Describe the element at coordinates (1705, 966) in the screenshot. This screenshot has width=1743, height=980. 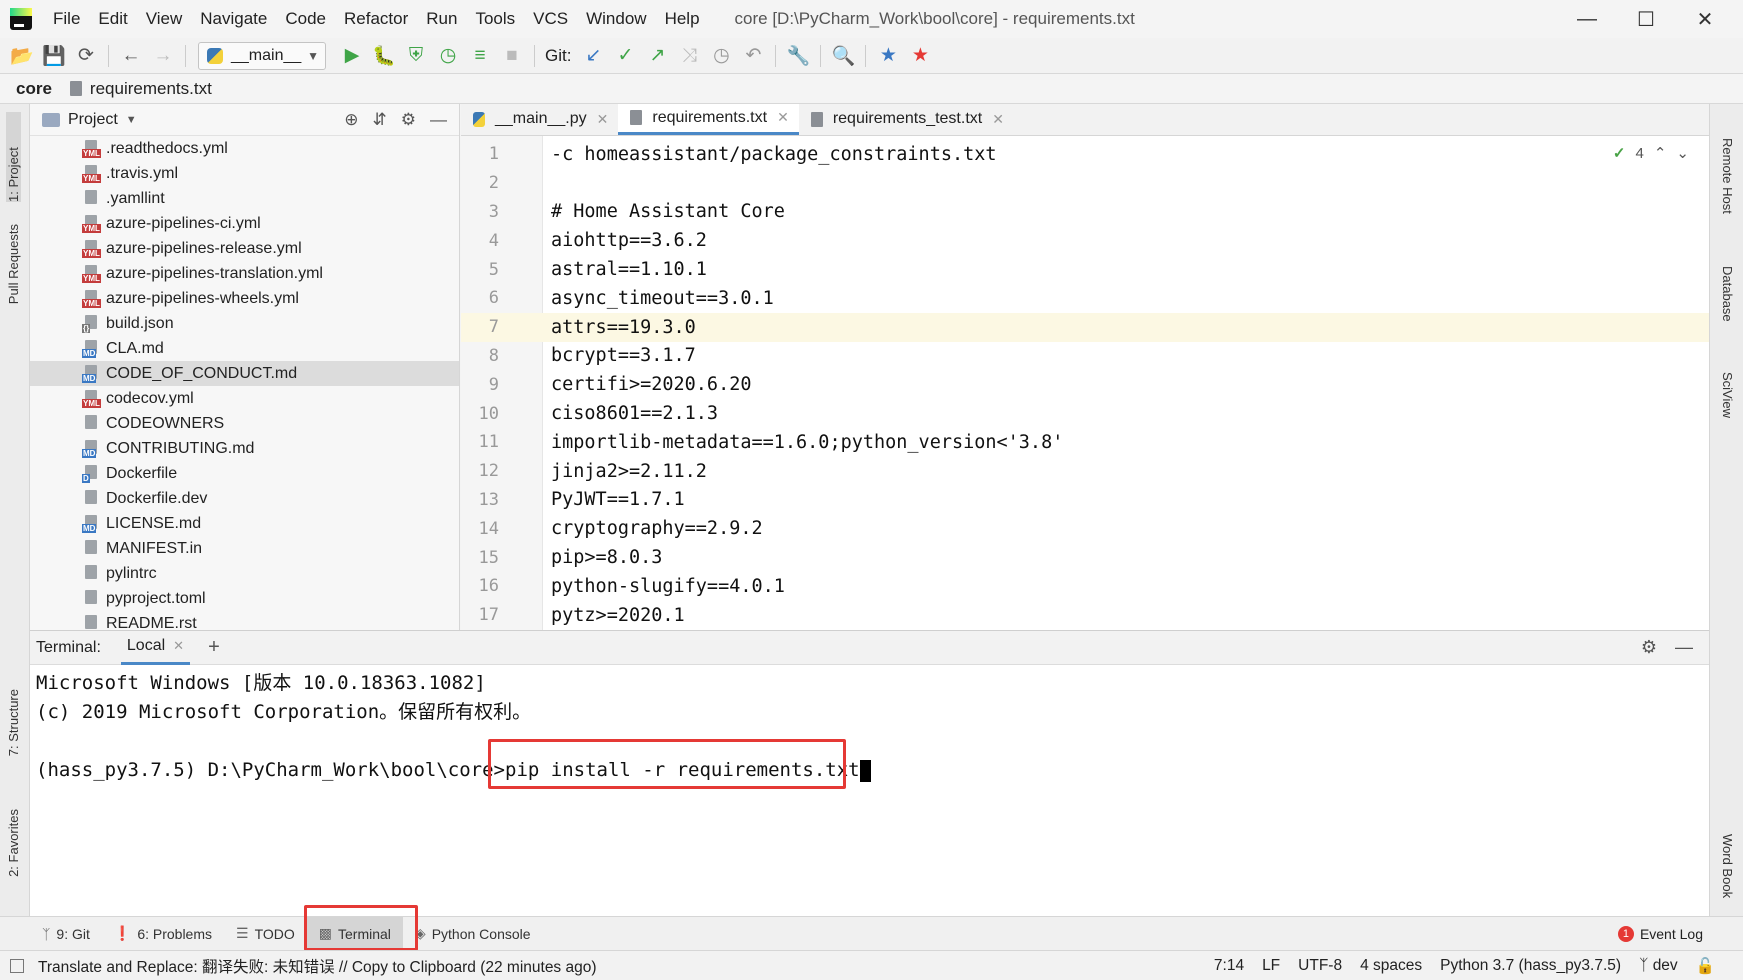
I see `lock-icon: 🔓` at that location.